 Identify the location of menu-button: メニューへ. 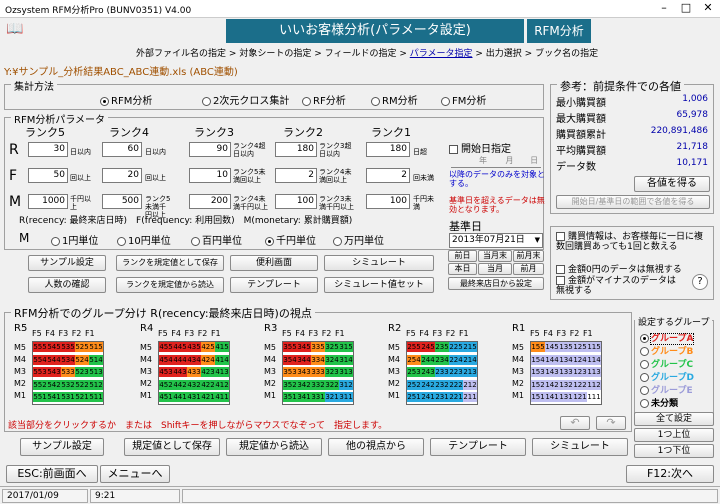
(135, 474).